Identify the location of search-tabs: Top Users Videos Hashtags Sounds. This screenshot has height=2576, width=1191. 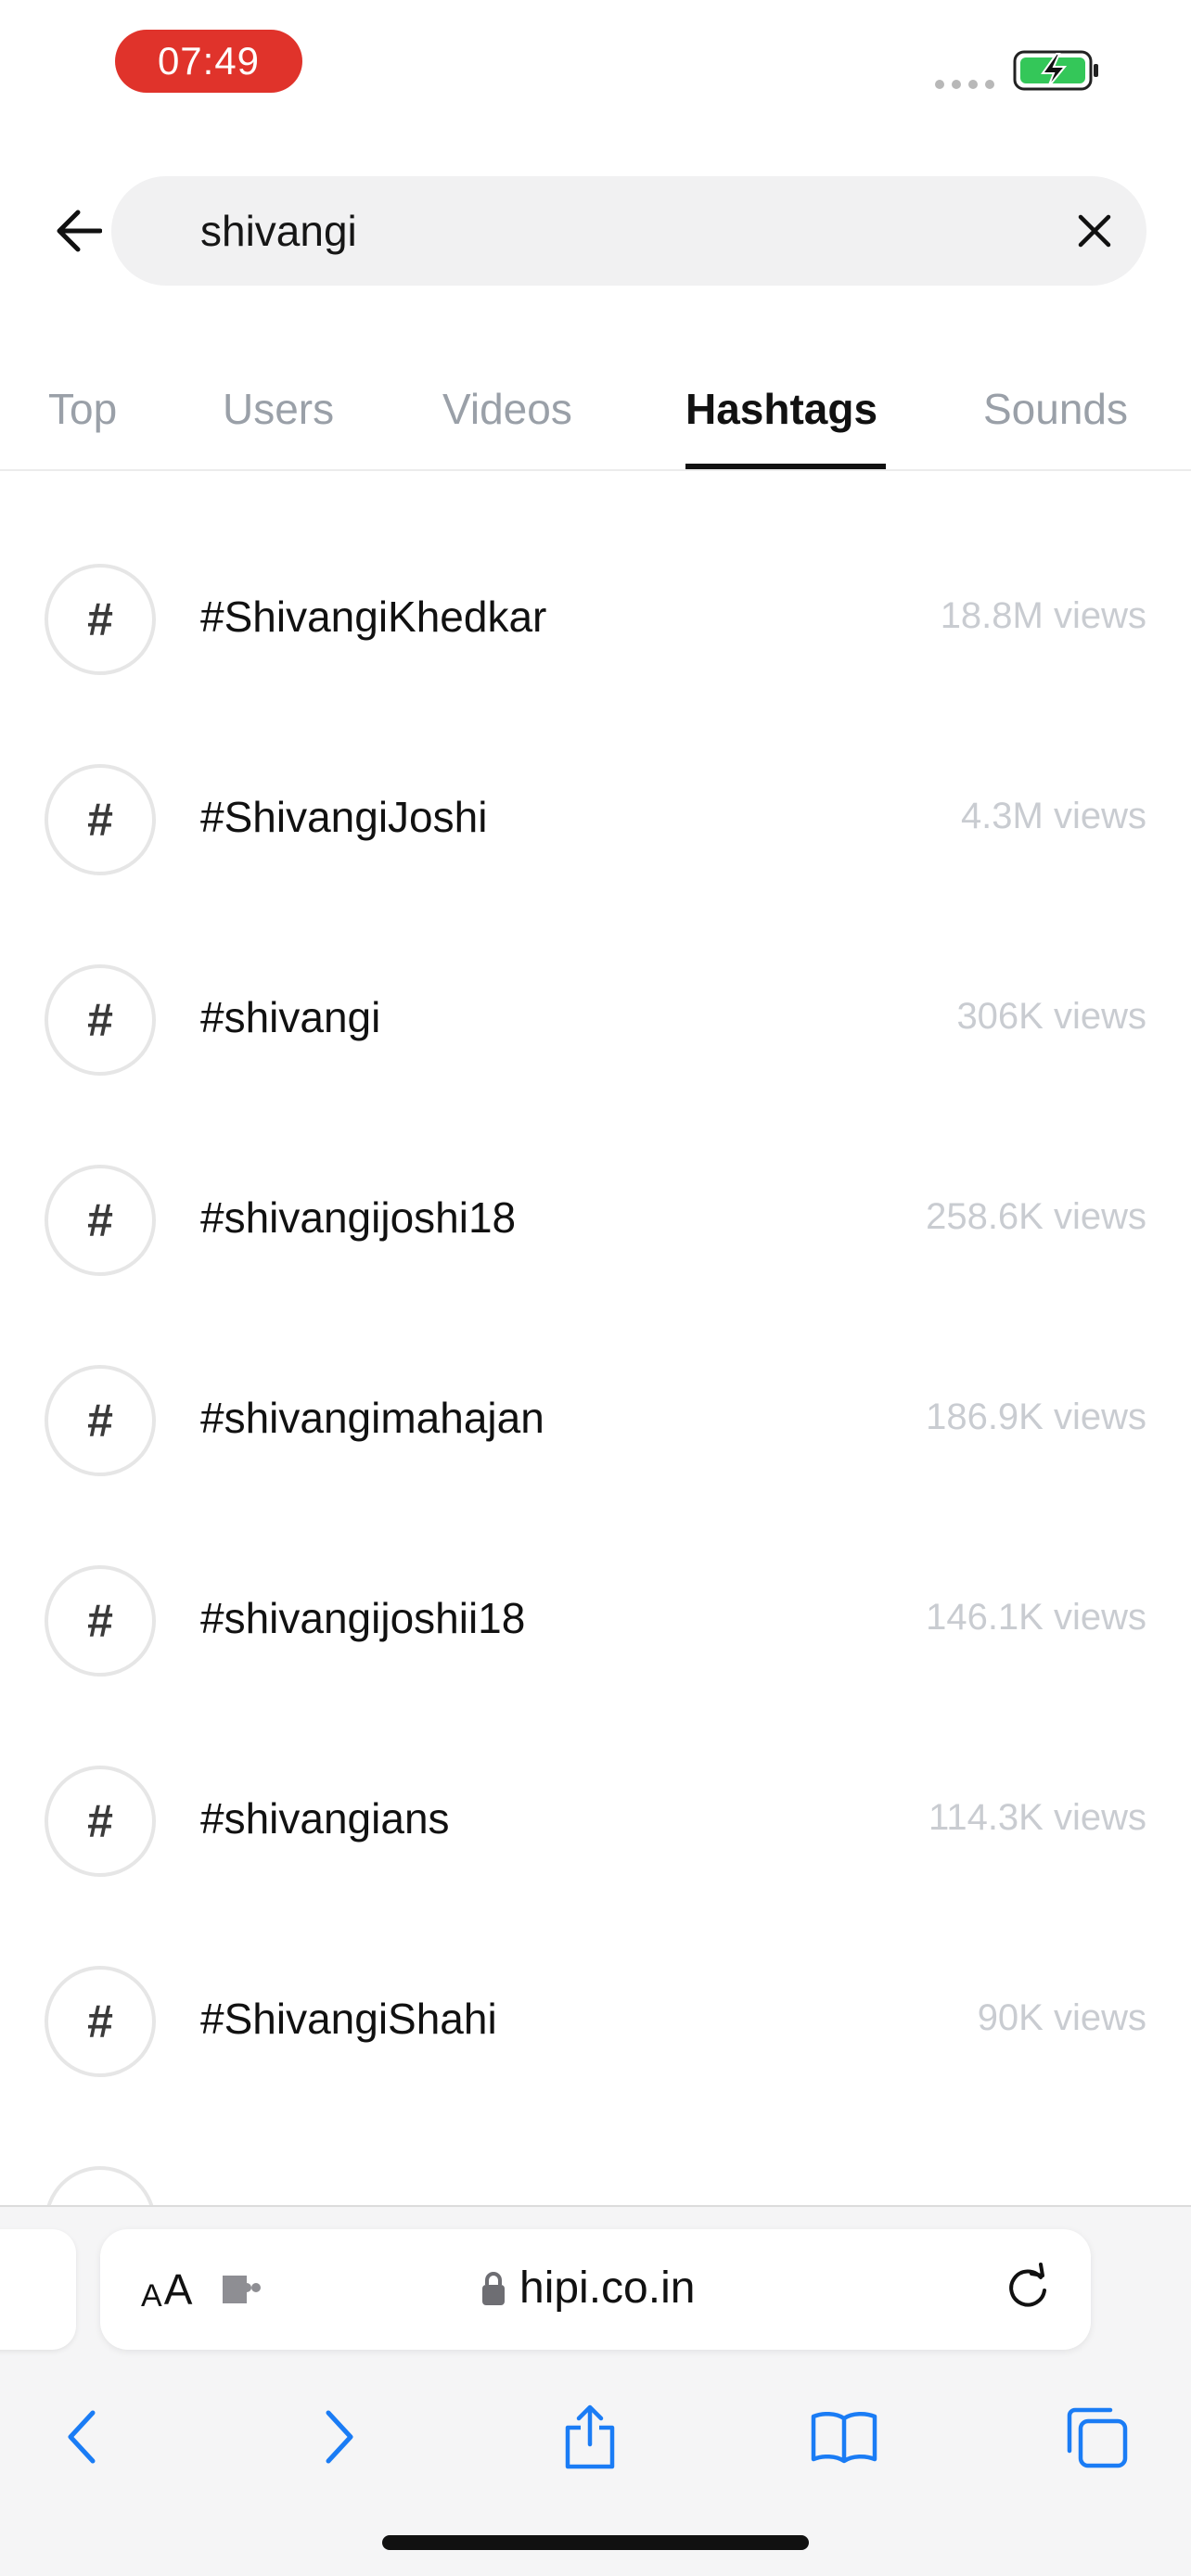
(595, 421).